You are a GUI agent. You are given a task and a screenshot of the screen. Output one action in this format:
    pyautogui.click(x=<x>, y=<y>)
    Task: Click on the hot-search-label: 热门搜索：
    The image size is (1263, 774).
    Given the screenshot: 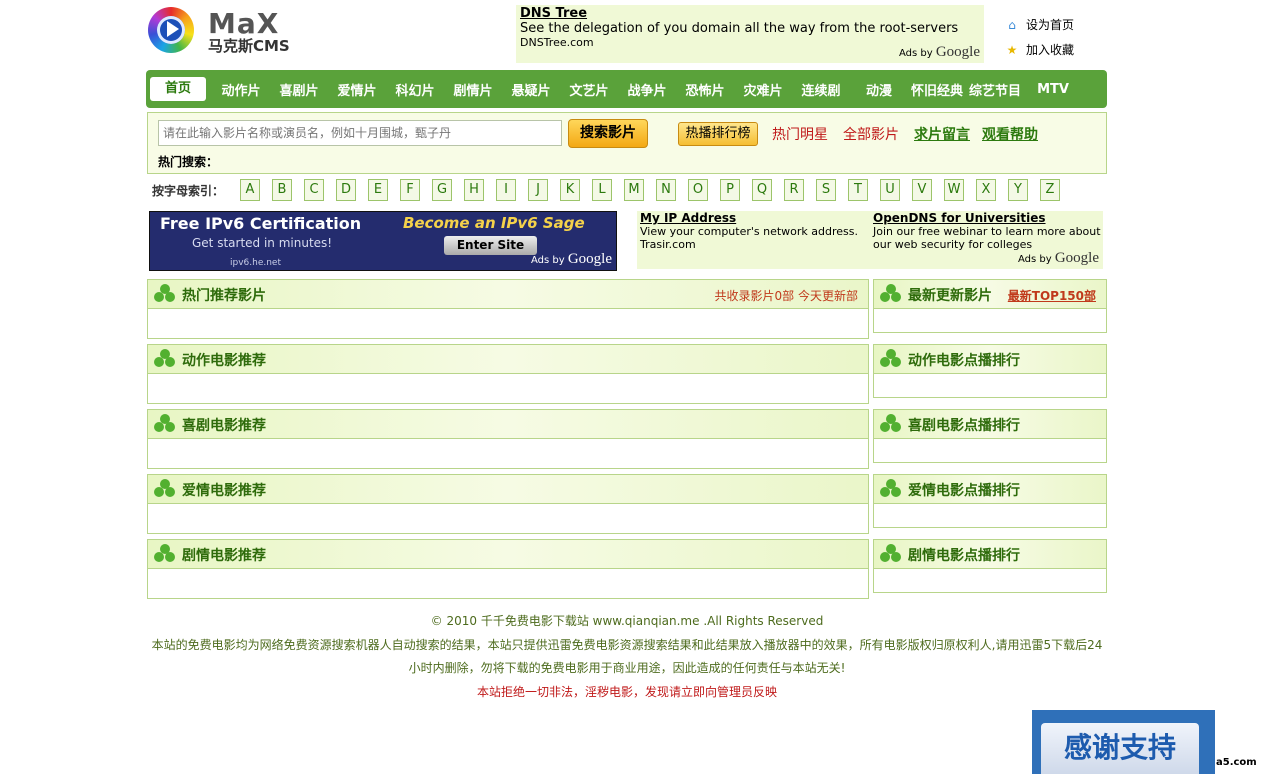 What is the action you would take?
    pyautogui.click(x=188, y=162)
    